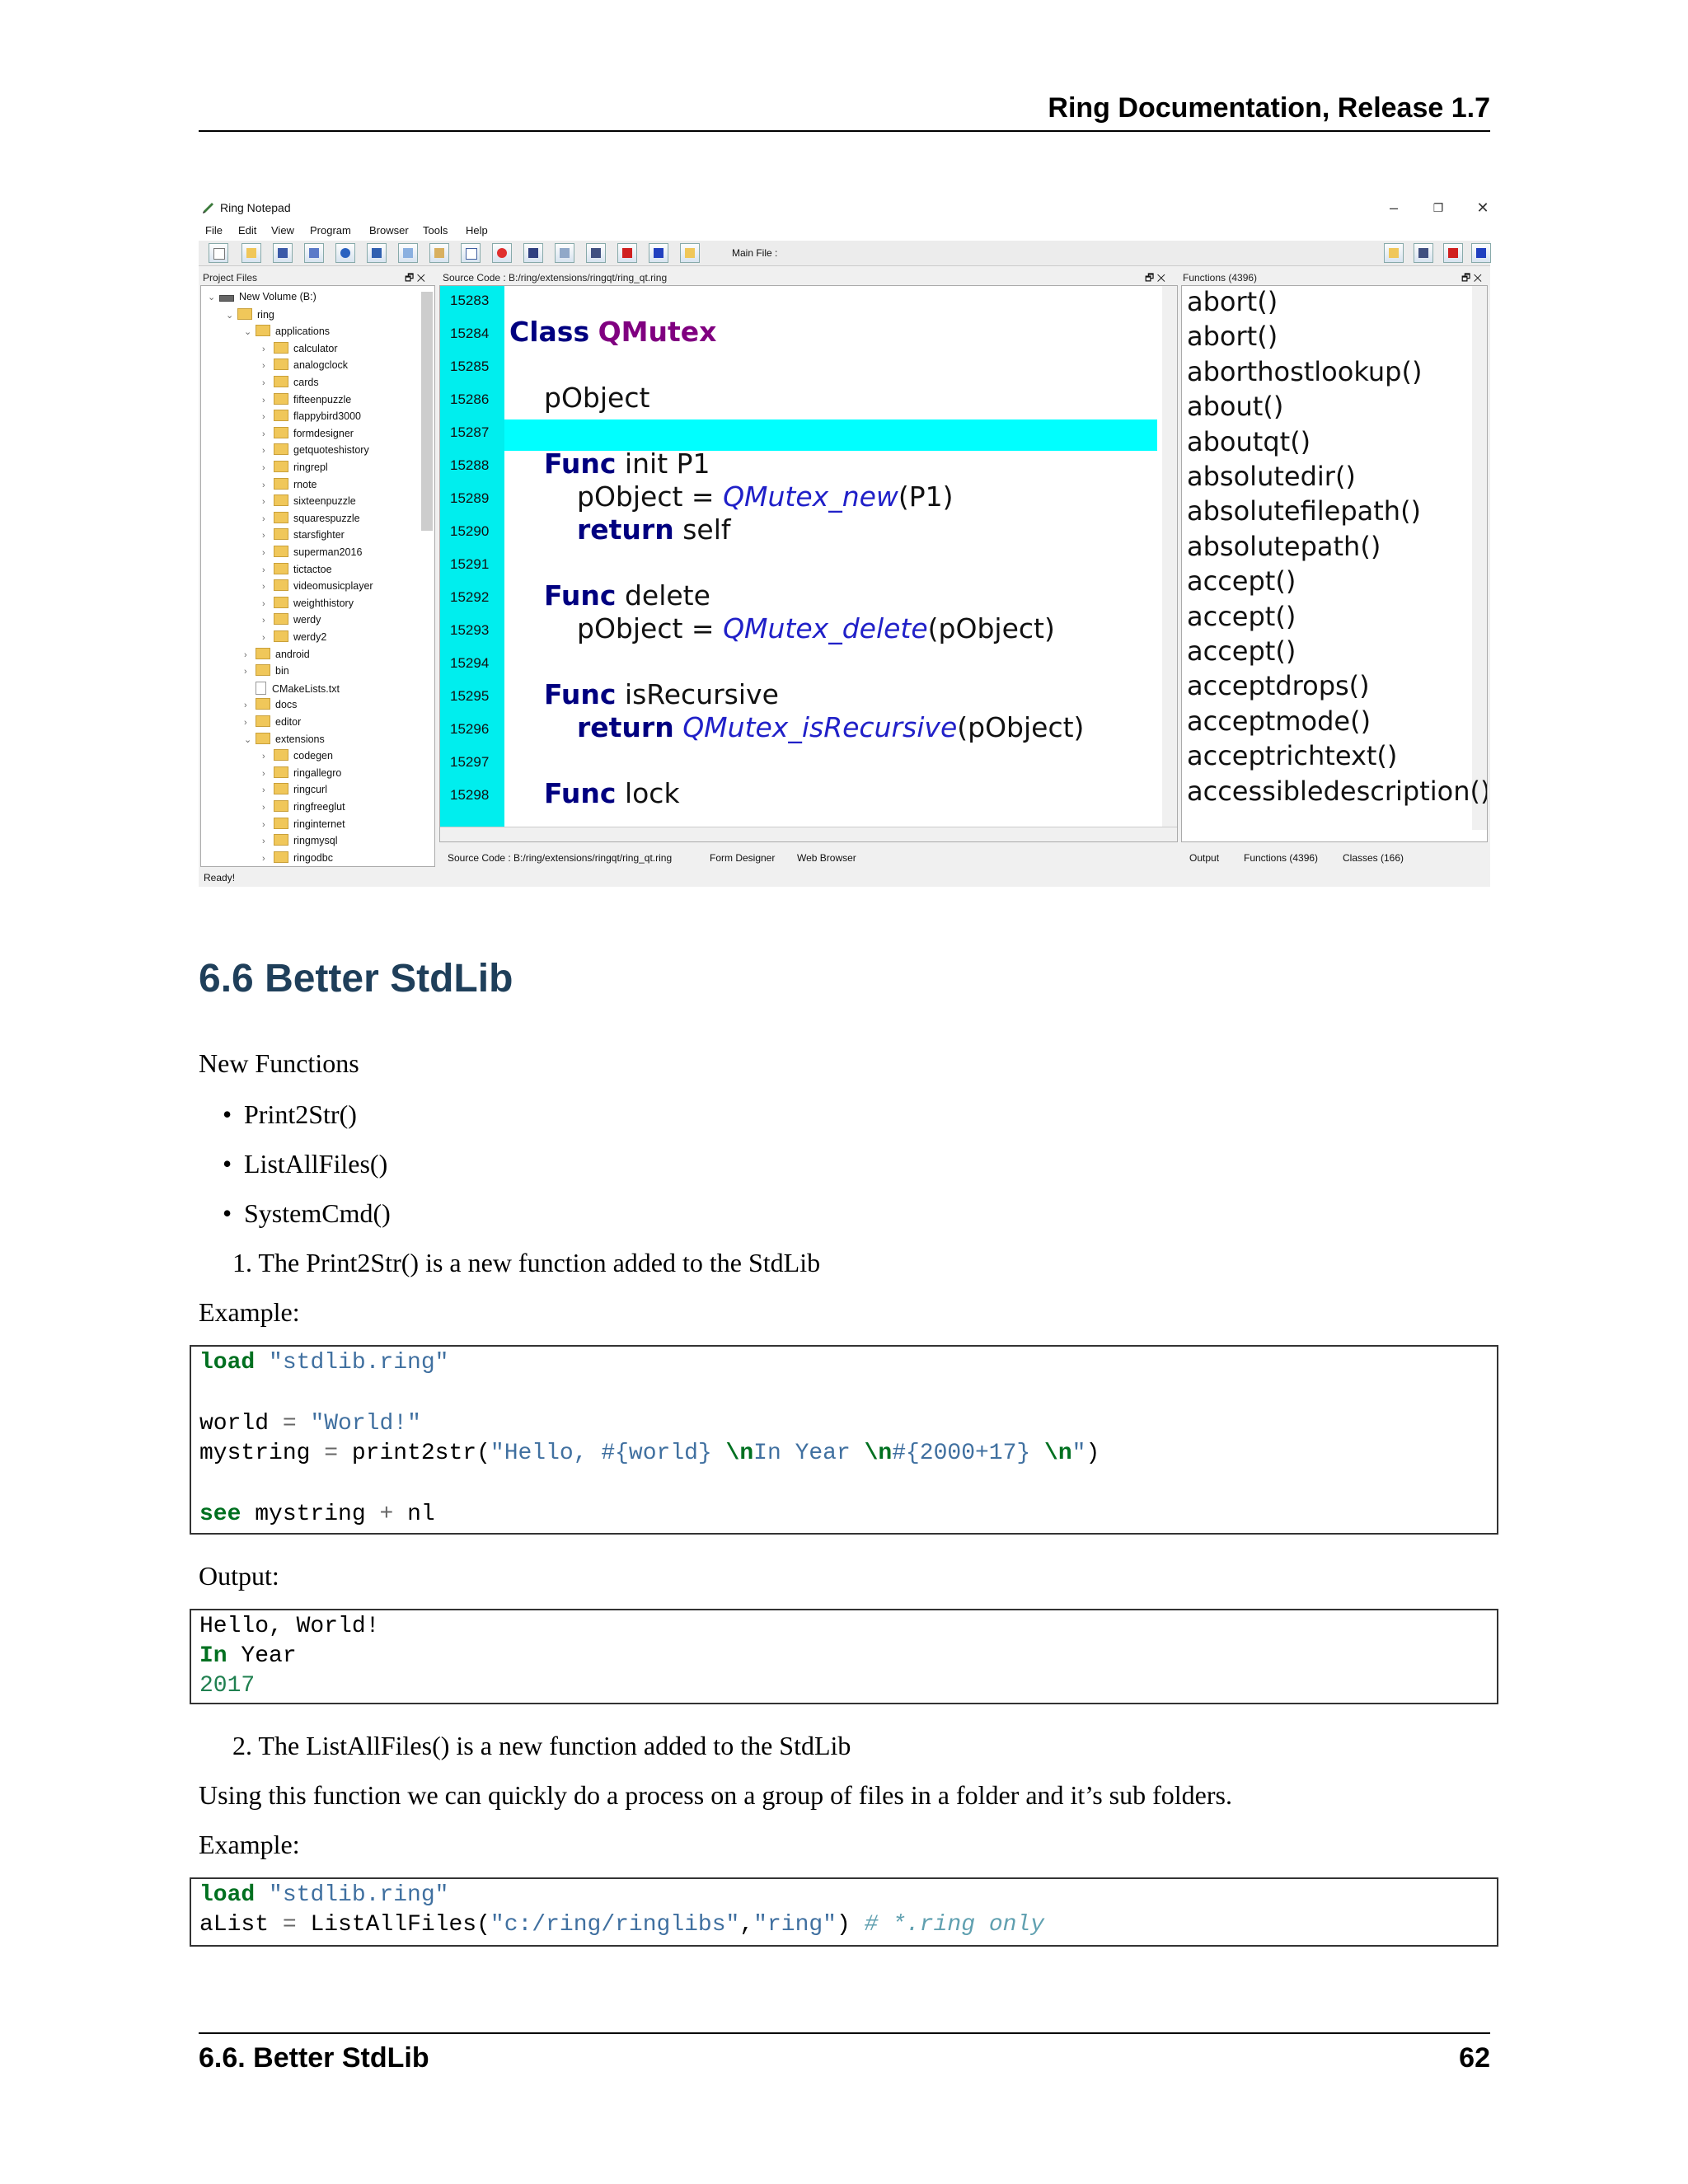 This screenshot has height=2184, width=1688. What do you see at coordinates (1453, 253) in the screenshot?
I see `run-main-button` at bounding box center [1453, 253].